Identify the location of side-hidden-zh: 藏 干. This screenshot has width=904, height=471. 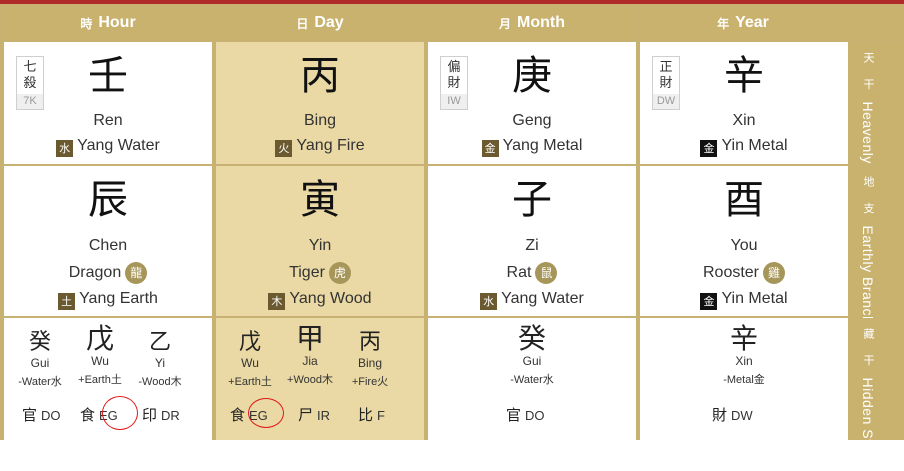
(868, 350).